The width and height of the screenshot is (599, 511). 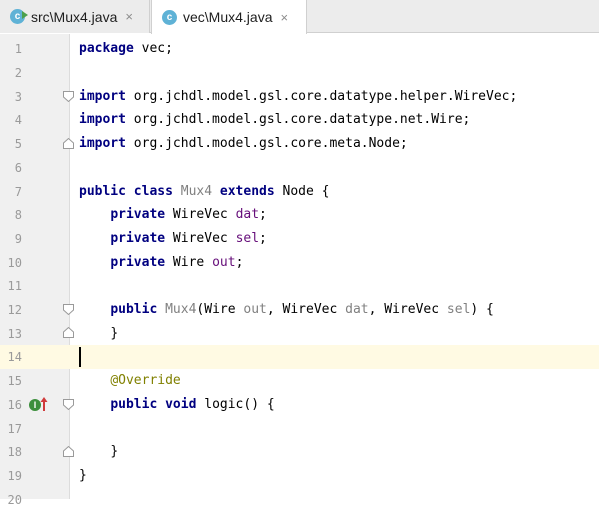 What do you see at coordinates (14, 405) in the screenshot?
I see `line-number: 16` at bounding box center [14, 405].